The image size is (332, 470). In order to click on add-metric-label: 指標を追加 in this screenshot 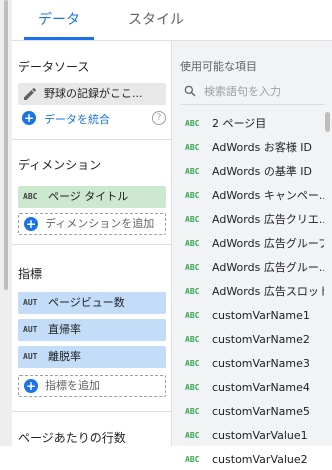, I will do `click(72, 385)`.